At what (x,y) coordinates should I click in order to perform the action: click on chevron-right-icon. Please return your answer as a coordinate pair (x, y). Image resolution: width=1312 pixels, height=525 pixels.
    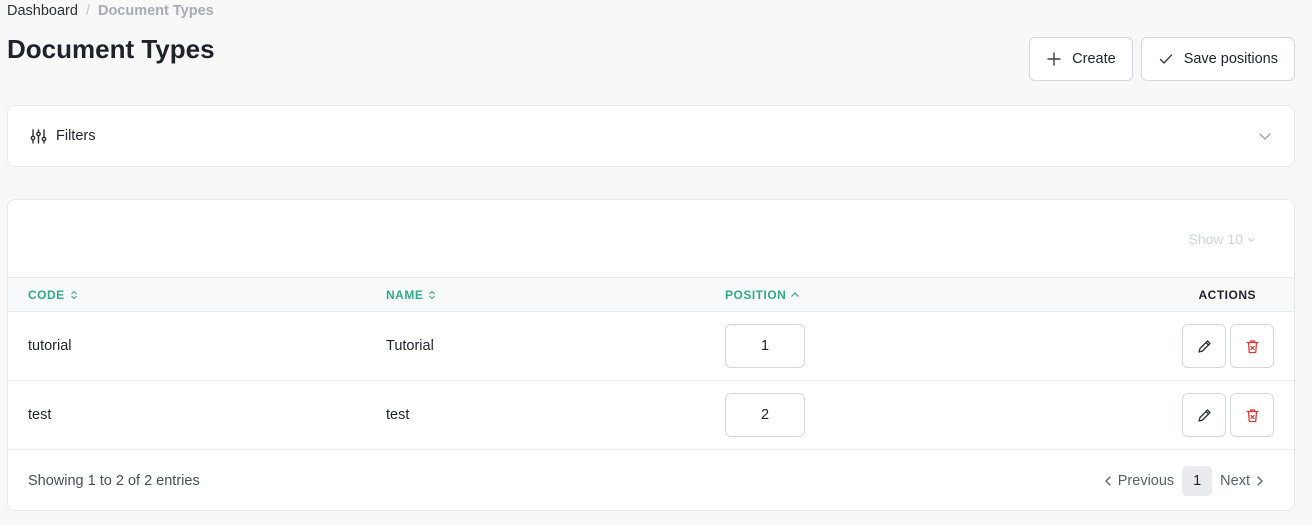
    Looking at the image, I should click on (1260, 481).